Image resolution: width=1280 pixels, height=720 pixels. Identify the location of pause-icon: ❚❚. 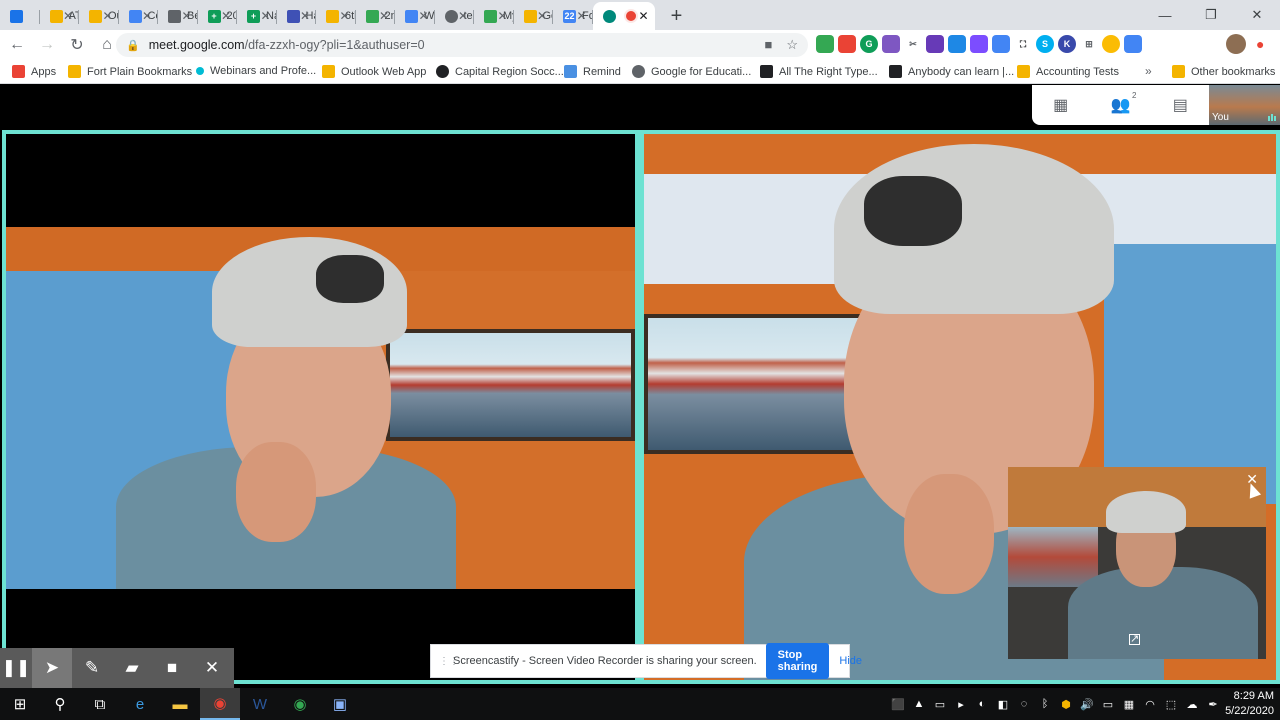
(16, 668).